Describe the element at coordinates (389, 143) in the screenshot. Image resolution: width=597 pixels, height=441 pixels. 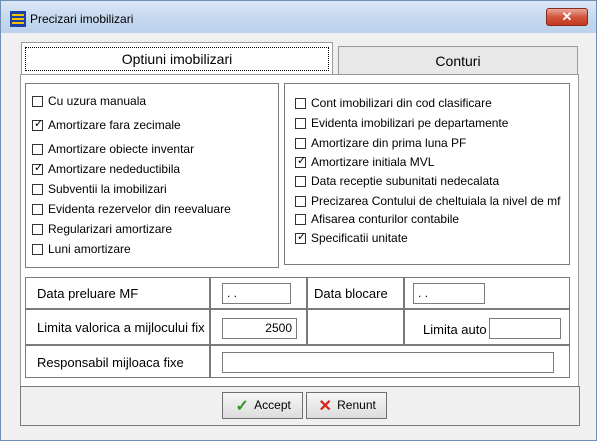
I see `checkbox-label: Amortizare din prima luna PF` at that location.